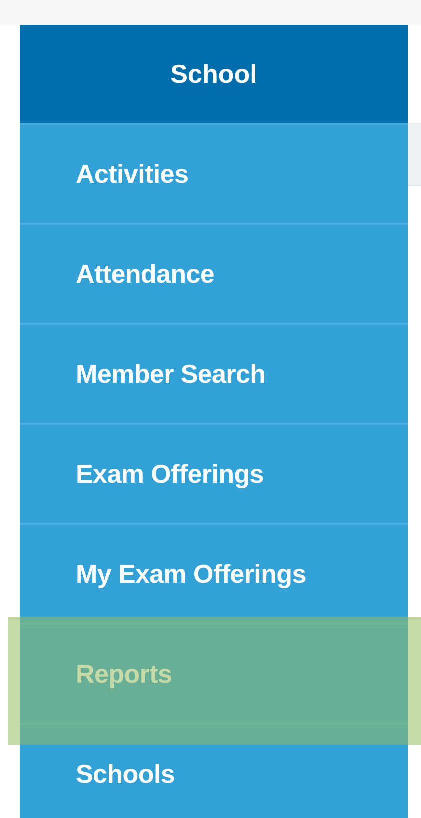  I want to click on menu-item: Member Search, so click(214, 373).